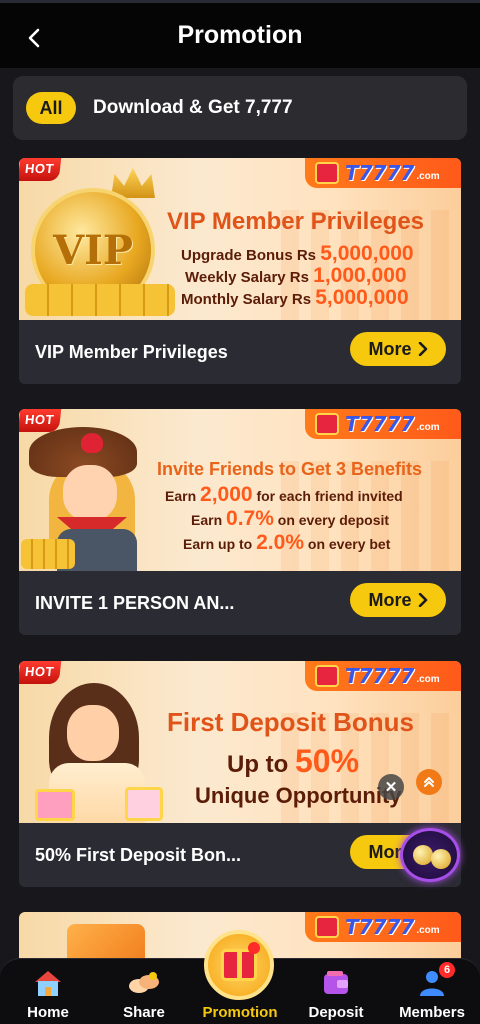 The width and height of the screenshot is (480, 1024). Describe the element at coordinates (240, 603) in the screenshot. I see `card-footer: INVITE 1 PERSON AN... More` at that location.